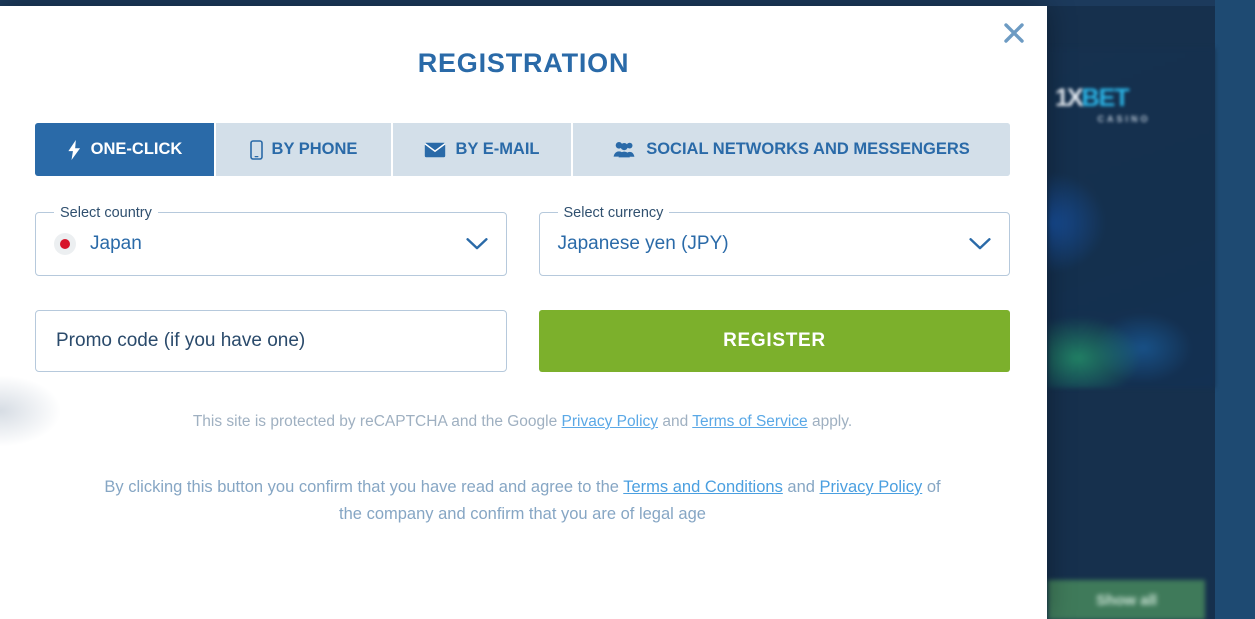  Describe the element at coordinates (497, 149) in the screenshot. I see `tab-by-email-label: BY E-MAIL` at that location.